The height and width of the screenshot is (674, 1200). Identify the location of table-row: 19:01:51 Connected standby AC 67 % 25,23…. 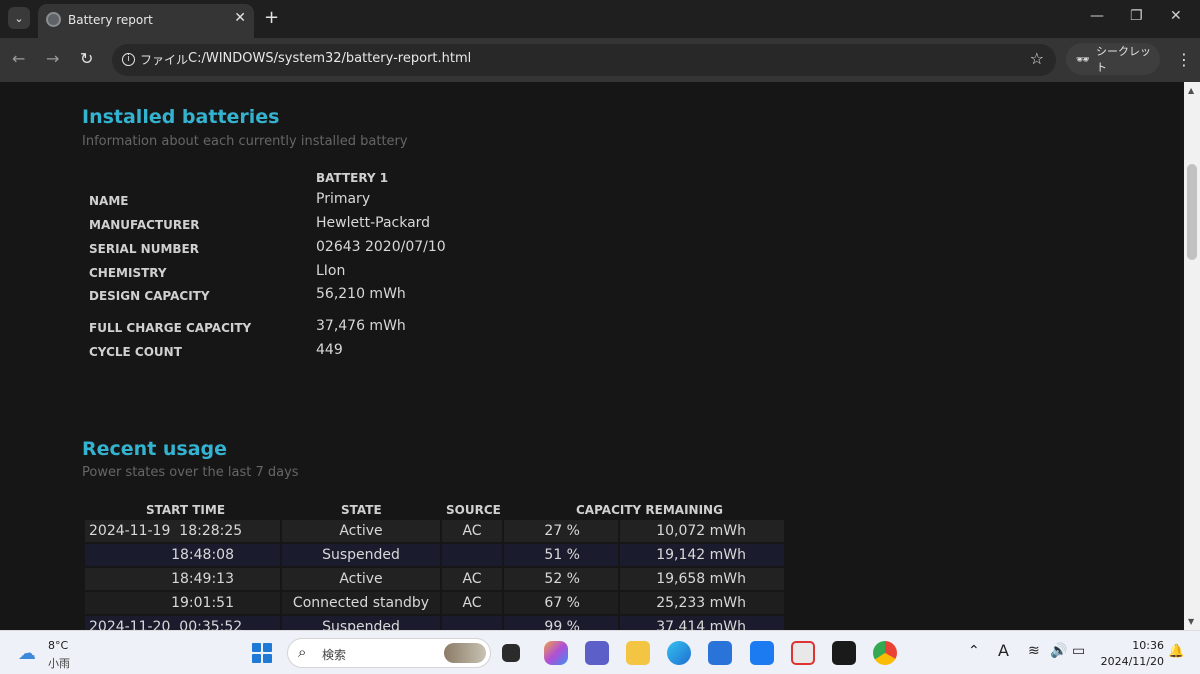
(435, 603).